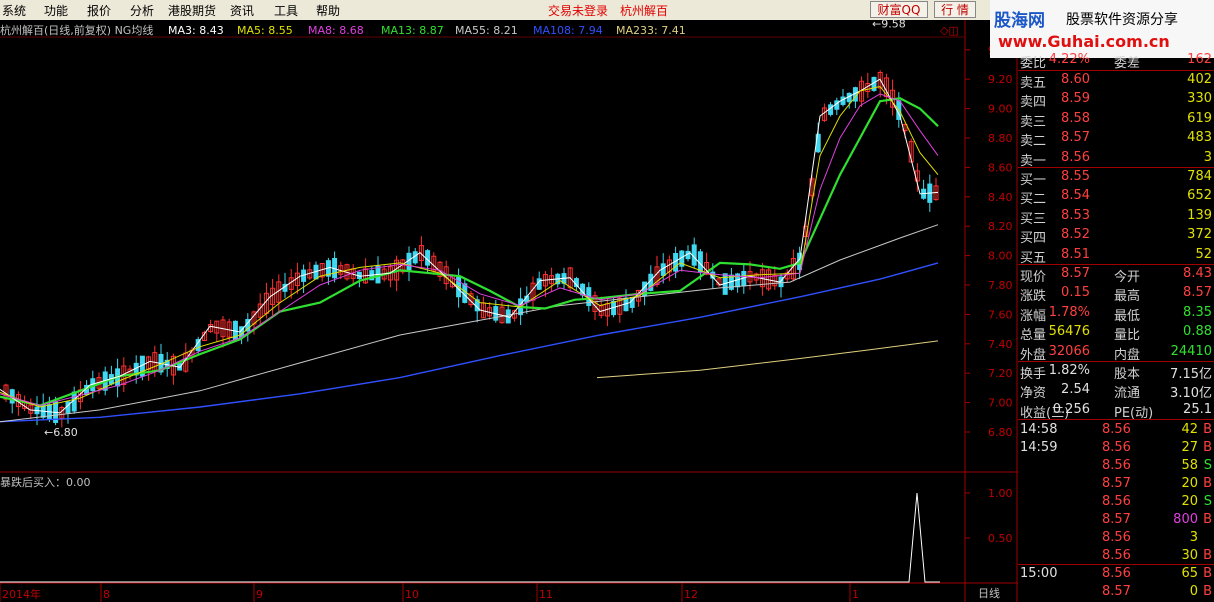  I want to click on menu-hk-futures: 港股期货, so click(192, 10).